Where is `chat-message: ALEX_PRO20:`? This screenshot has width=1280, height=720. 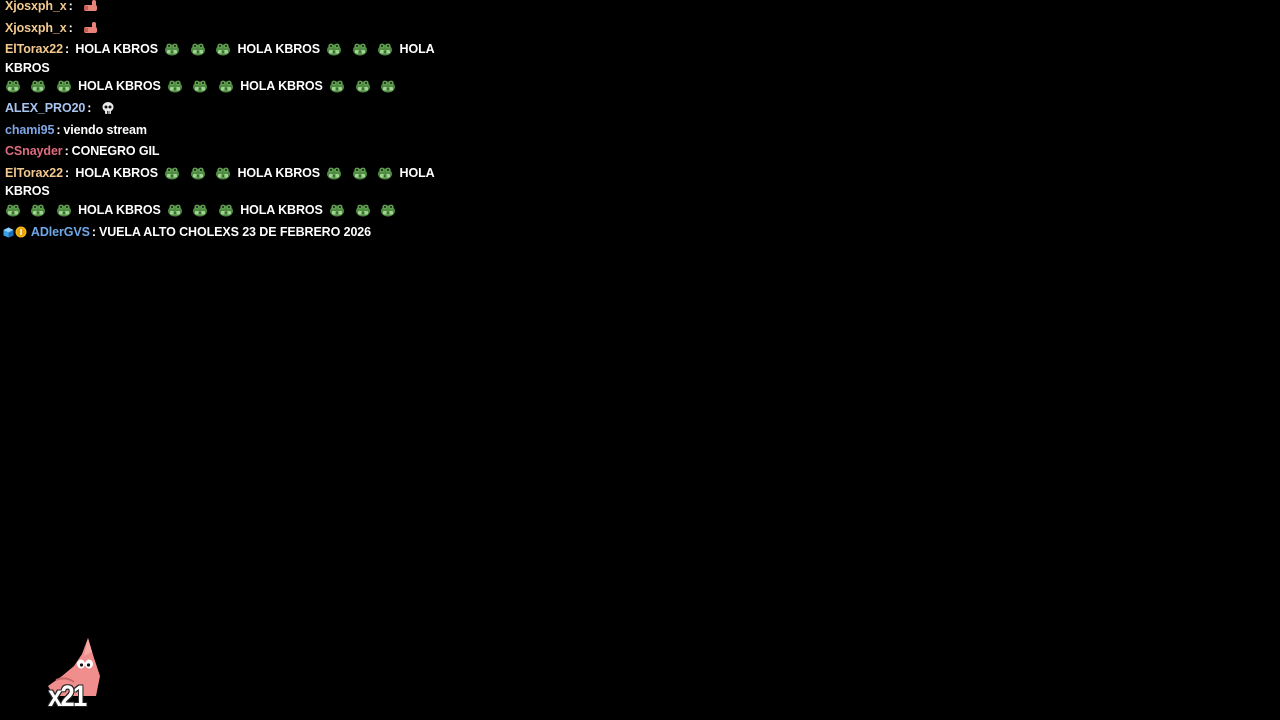 chat-message: ALEX_PRO20: is located at coordinates (225, 108).